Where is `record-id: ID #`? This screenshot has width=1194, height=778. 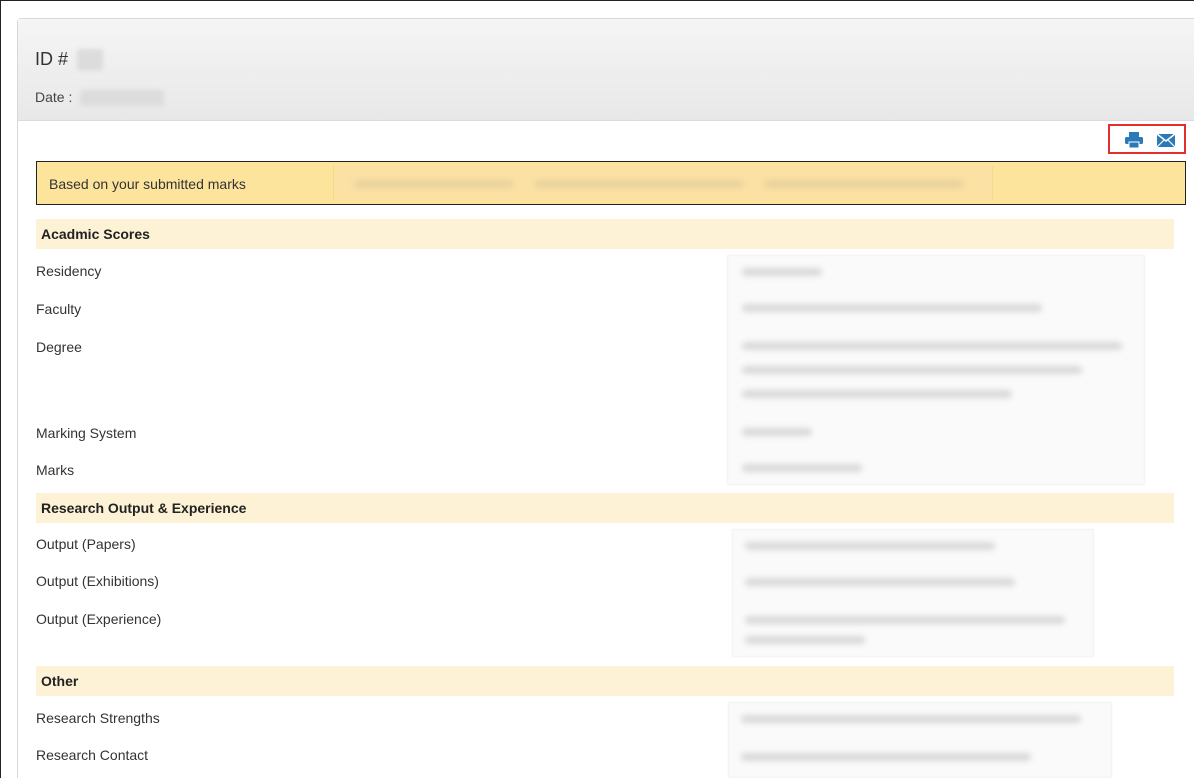 record-id: ID # is located at coordinates (69, 60).